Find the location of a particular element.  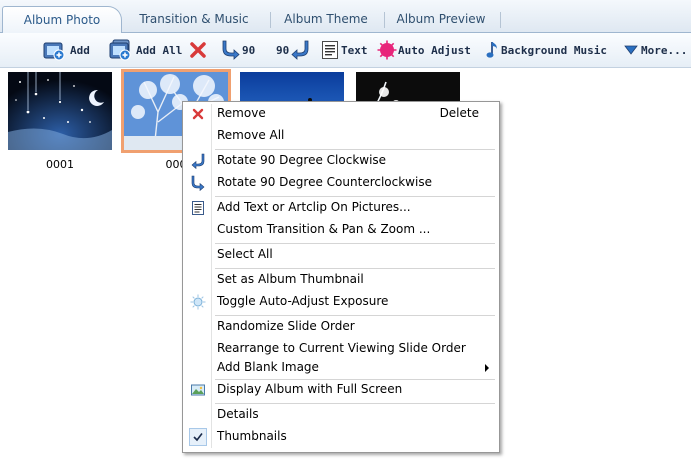

menu-item-rearrange: Rearrange to Current Viewing Slide Order is located at coordinates (340, 349).